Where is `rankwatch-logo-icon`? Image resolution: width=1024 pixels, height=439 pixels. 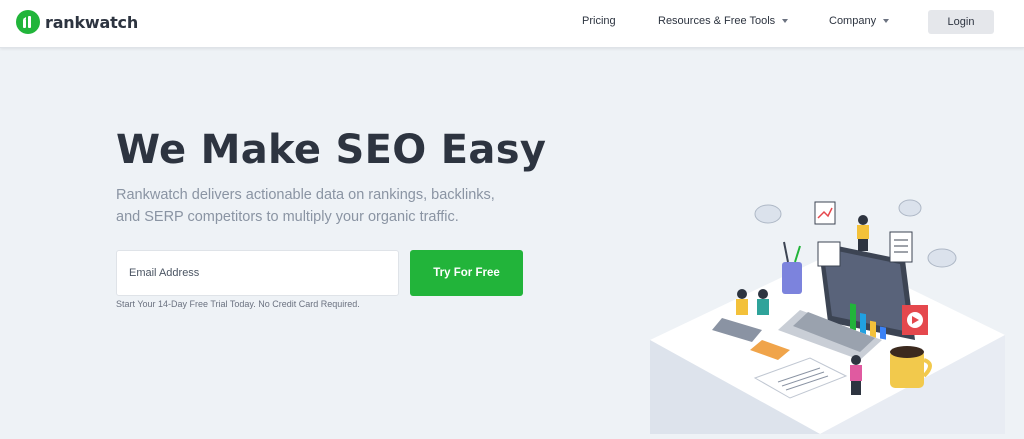 rankwatch-logo-icon is located at coordinates (28, 22).